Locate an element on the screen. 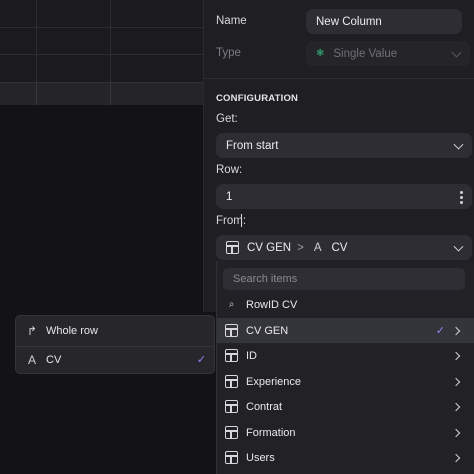  text-cursor is located at coordinates (241, 220).